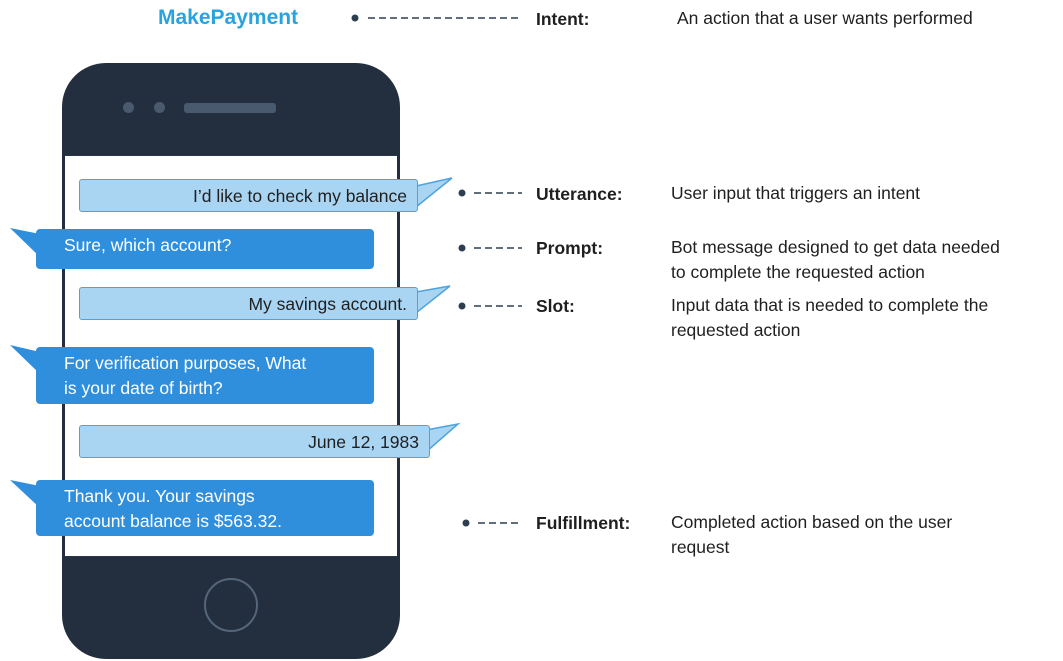 This screenshot has width=1063, height=661. What do you see at coordinates (583, 523) in the screenshot?
I see `term-fulfillment: Fulfillment:` at bounding box center [583, 523].